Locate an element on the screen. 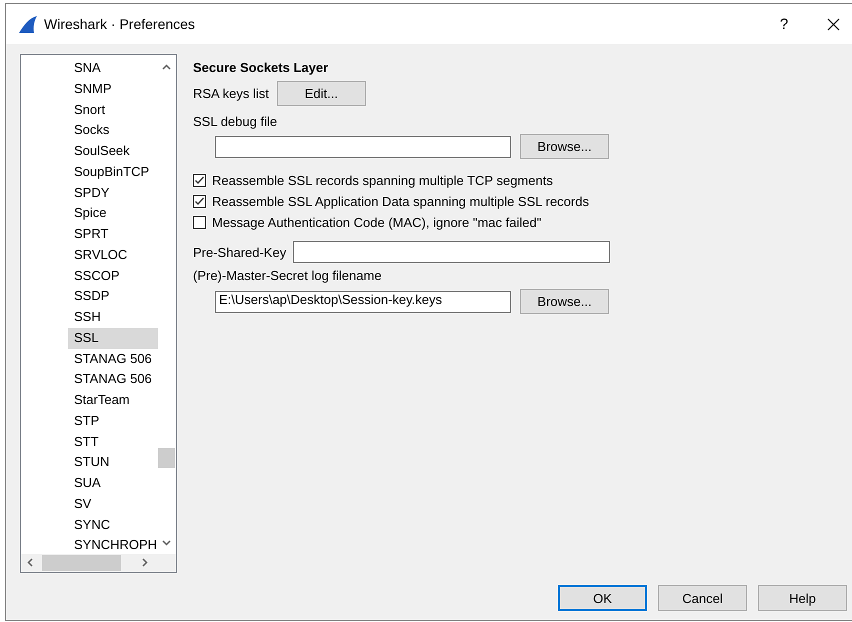  tree-item: SYNCHROPH is located at coordinates (113, 544).